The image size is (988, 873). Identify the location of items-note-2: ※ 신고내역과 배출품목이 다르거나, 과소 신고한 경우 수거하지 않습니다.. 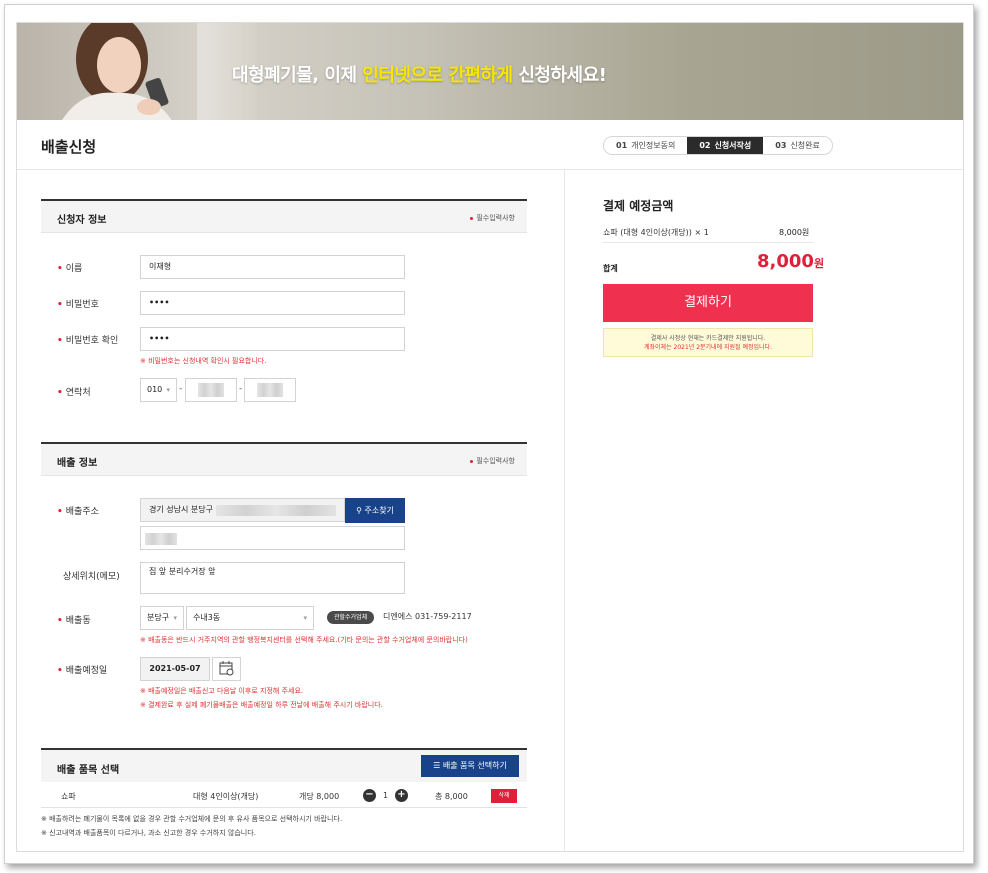
(148, 833).